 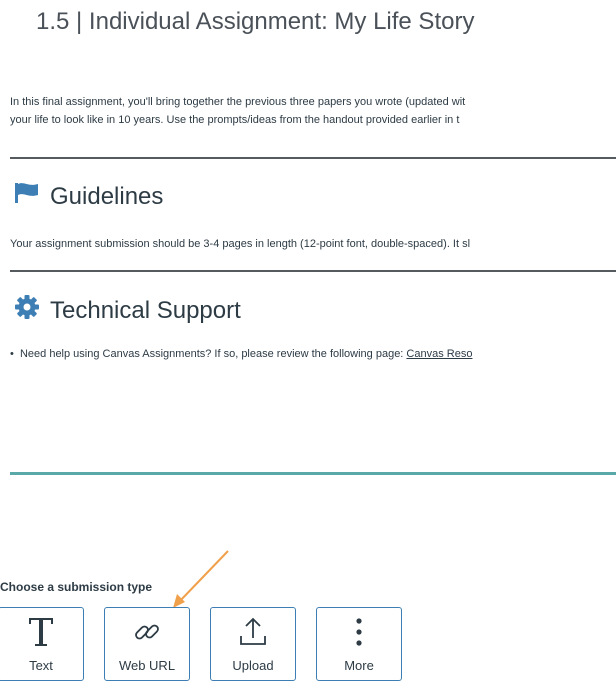 What do you see at coordinates (41, 632) in the screenshot?
I see `text-icon` at bounding box center [41, 632].